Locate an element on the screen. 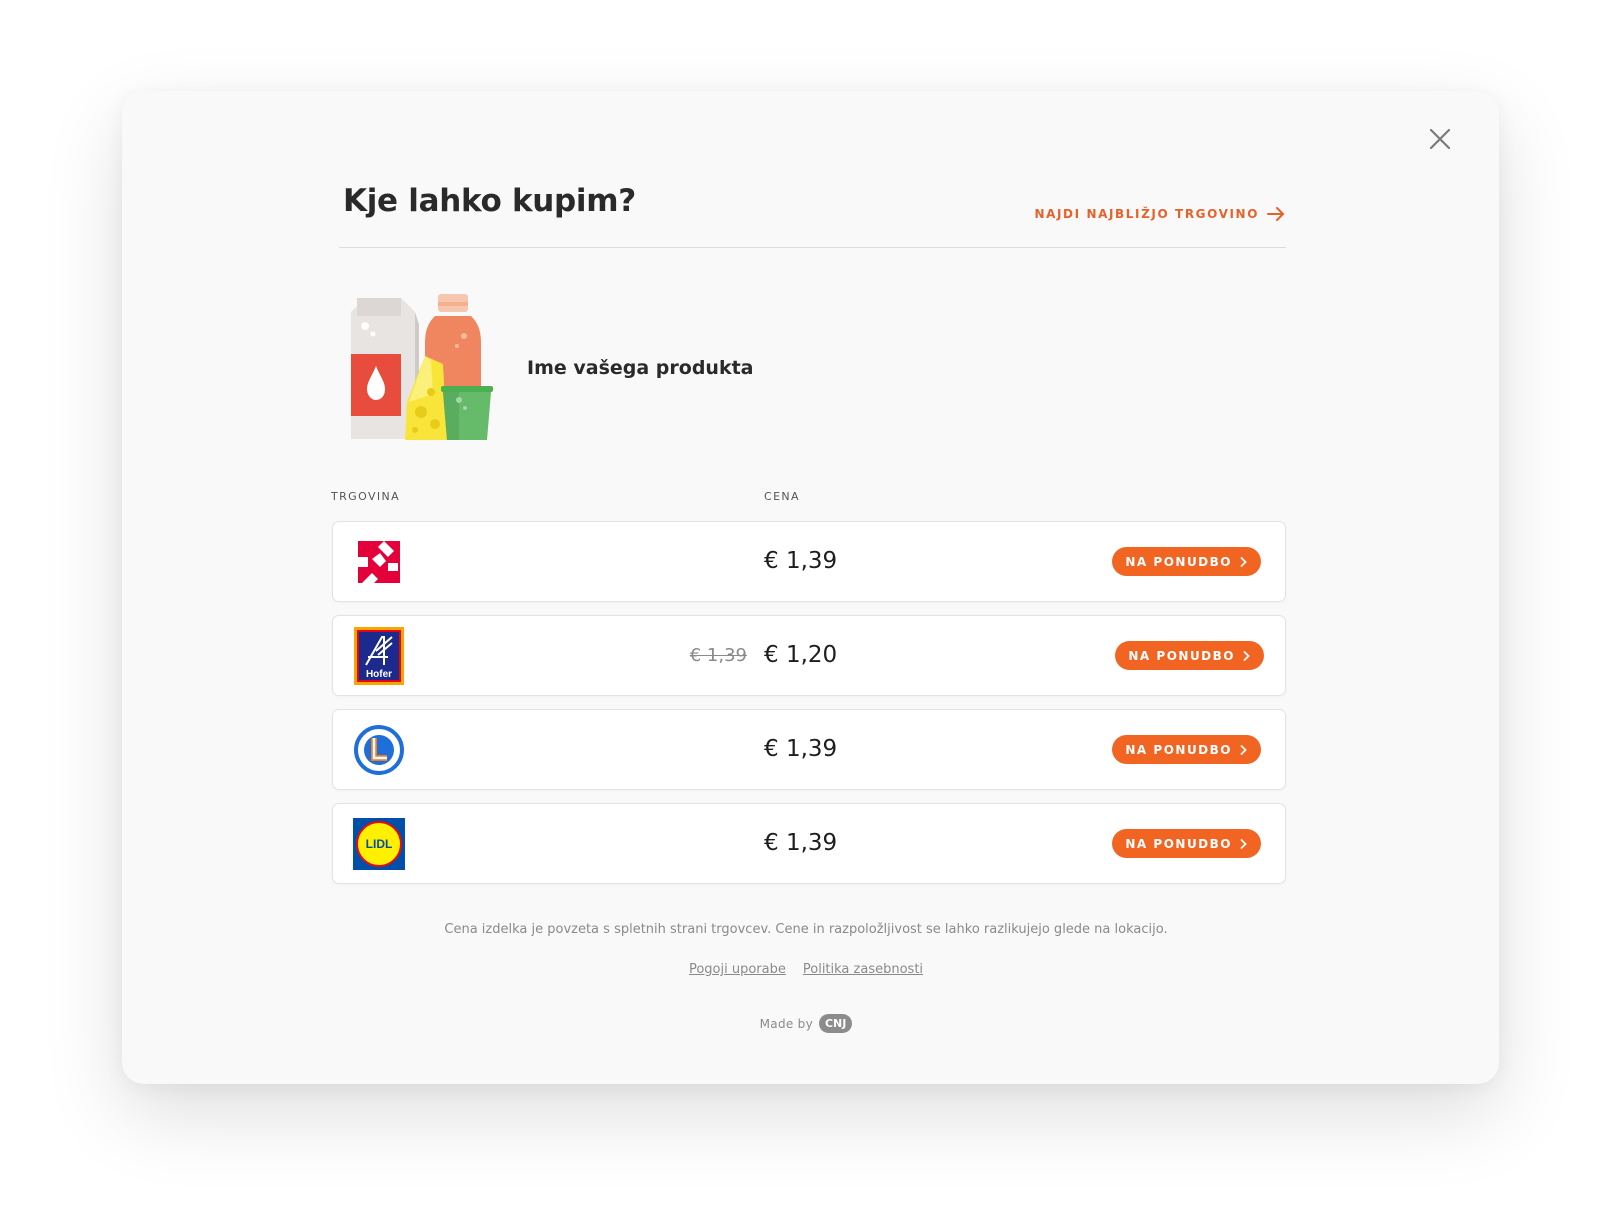 This screenshot has height=1231, width=1612. close-button is located at coordinates (1440, 139).